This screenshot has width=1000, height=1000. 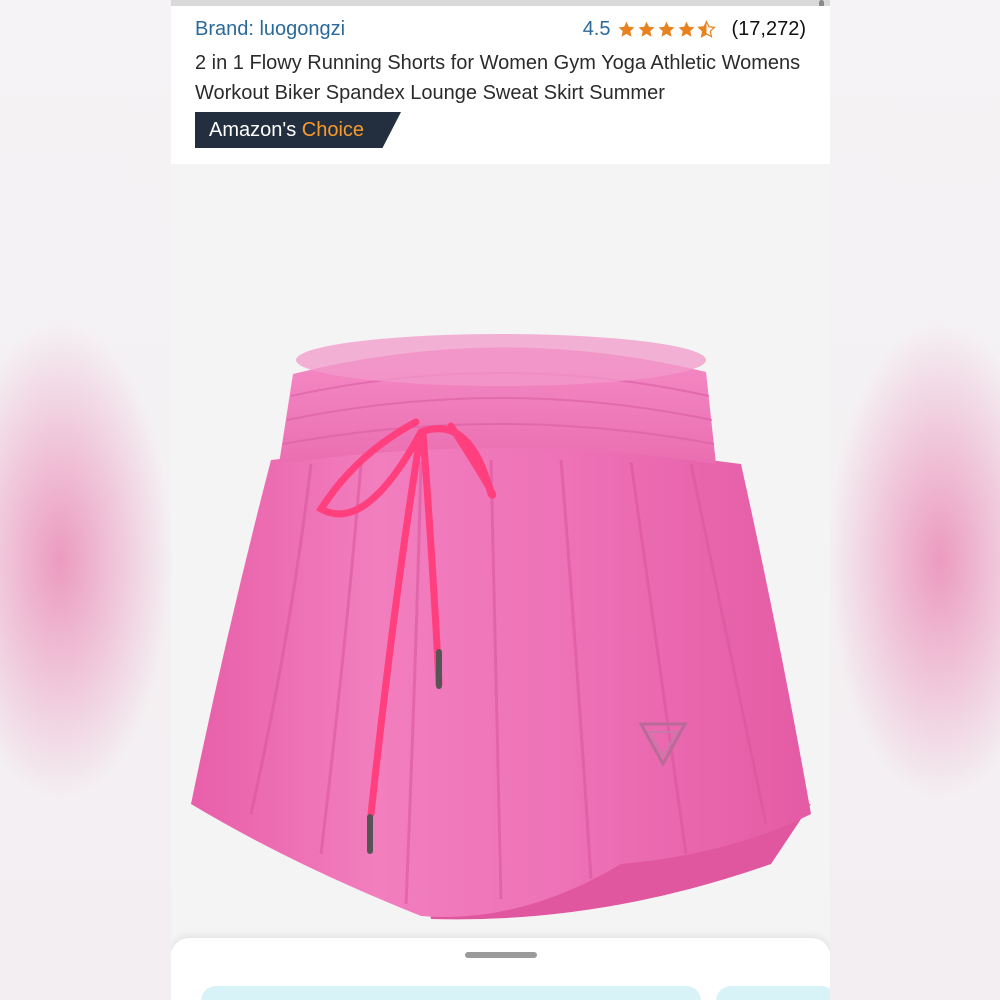 What do you see at coordinates (253, 130) in the screenshot?
I see `badge-prefix: Amazon's` at bounding box center [253, 130].